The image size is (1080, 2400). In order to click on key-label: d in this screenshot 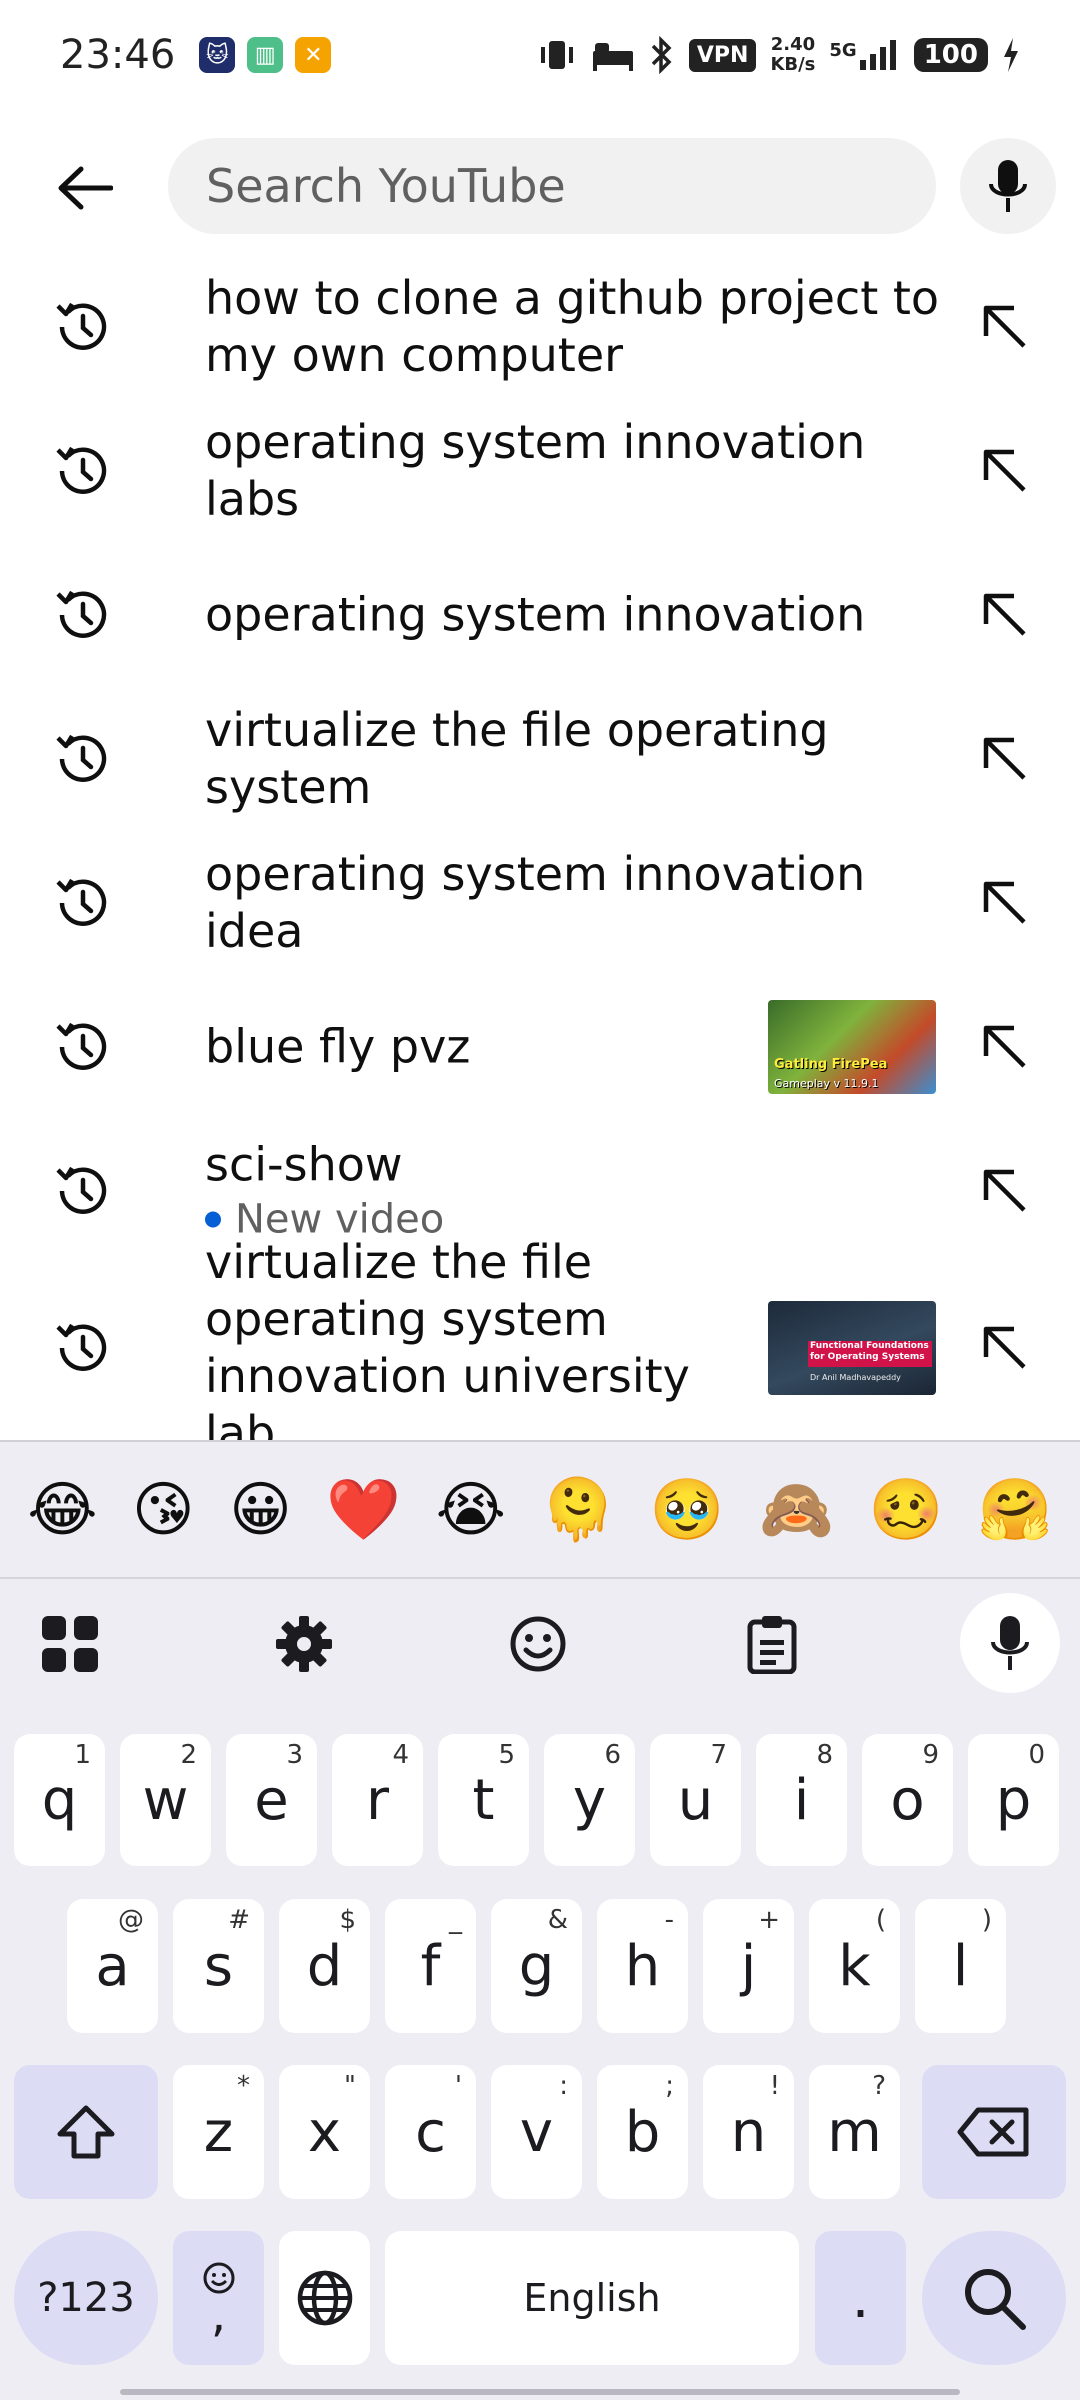, I will do `click(324, 1966)`.